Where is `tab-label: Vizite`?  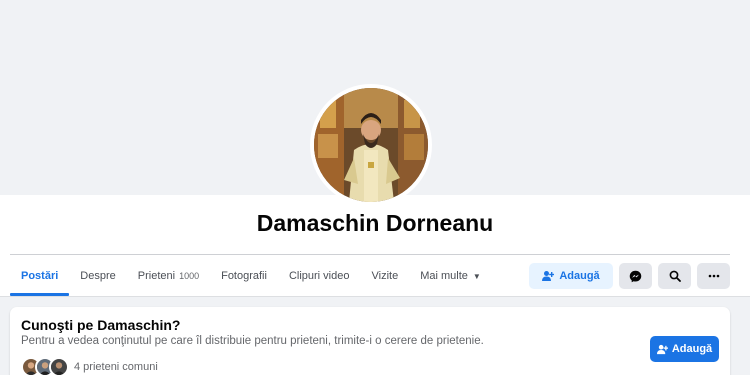
tab-label: Vizite is located at coordinates (385, 276).